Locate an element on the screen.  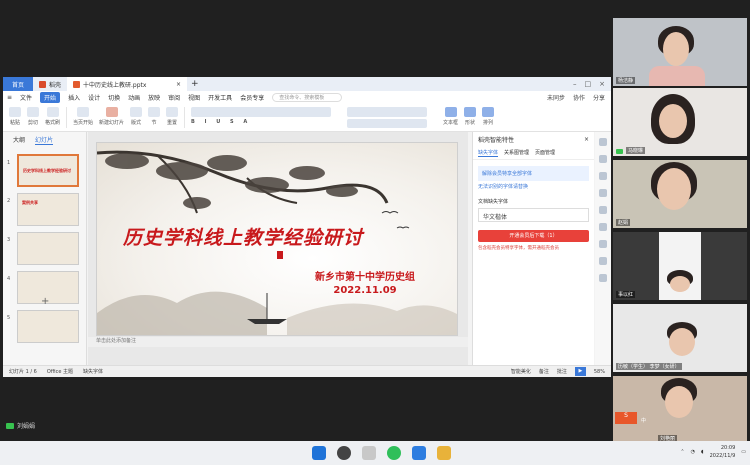
menu-dev: 开发工具 is located at coordinates (220, 97).